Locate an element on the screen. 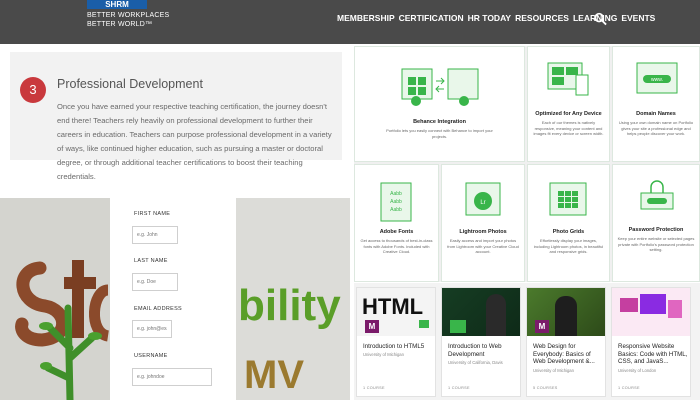  svg-text: MV is located at coordinates (274, 375).